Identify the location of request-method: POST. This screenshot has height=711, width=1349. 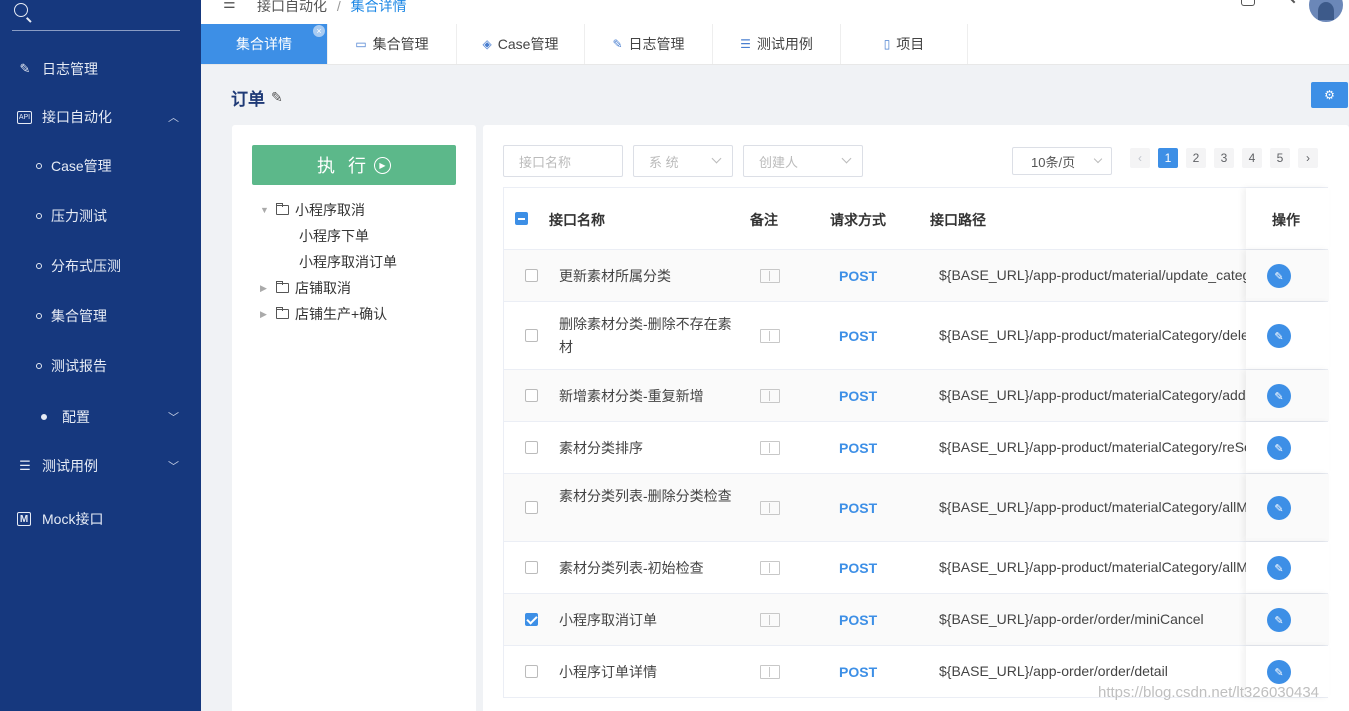
(858, 620).